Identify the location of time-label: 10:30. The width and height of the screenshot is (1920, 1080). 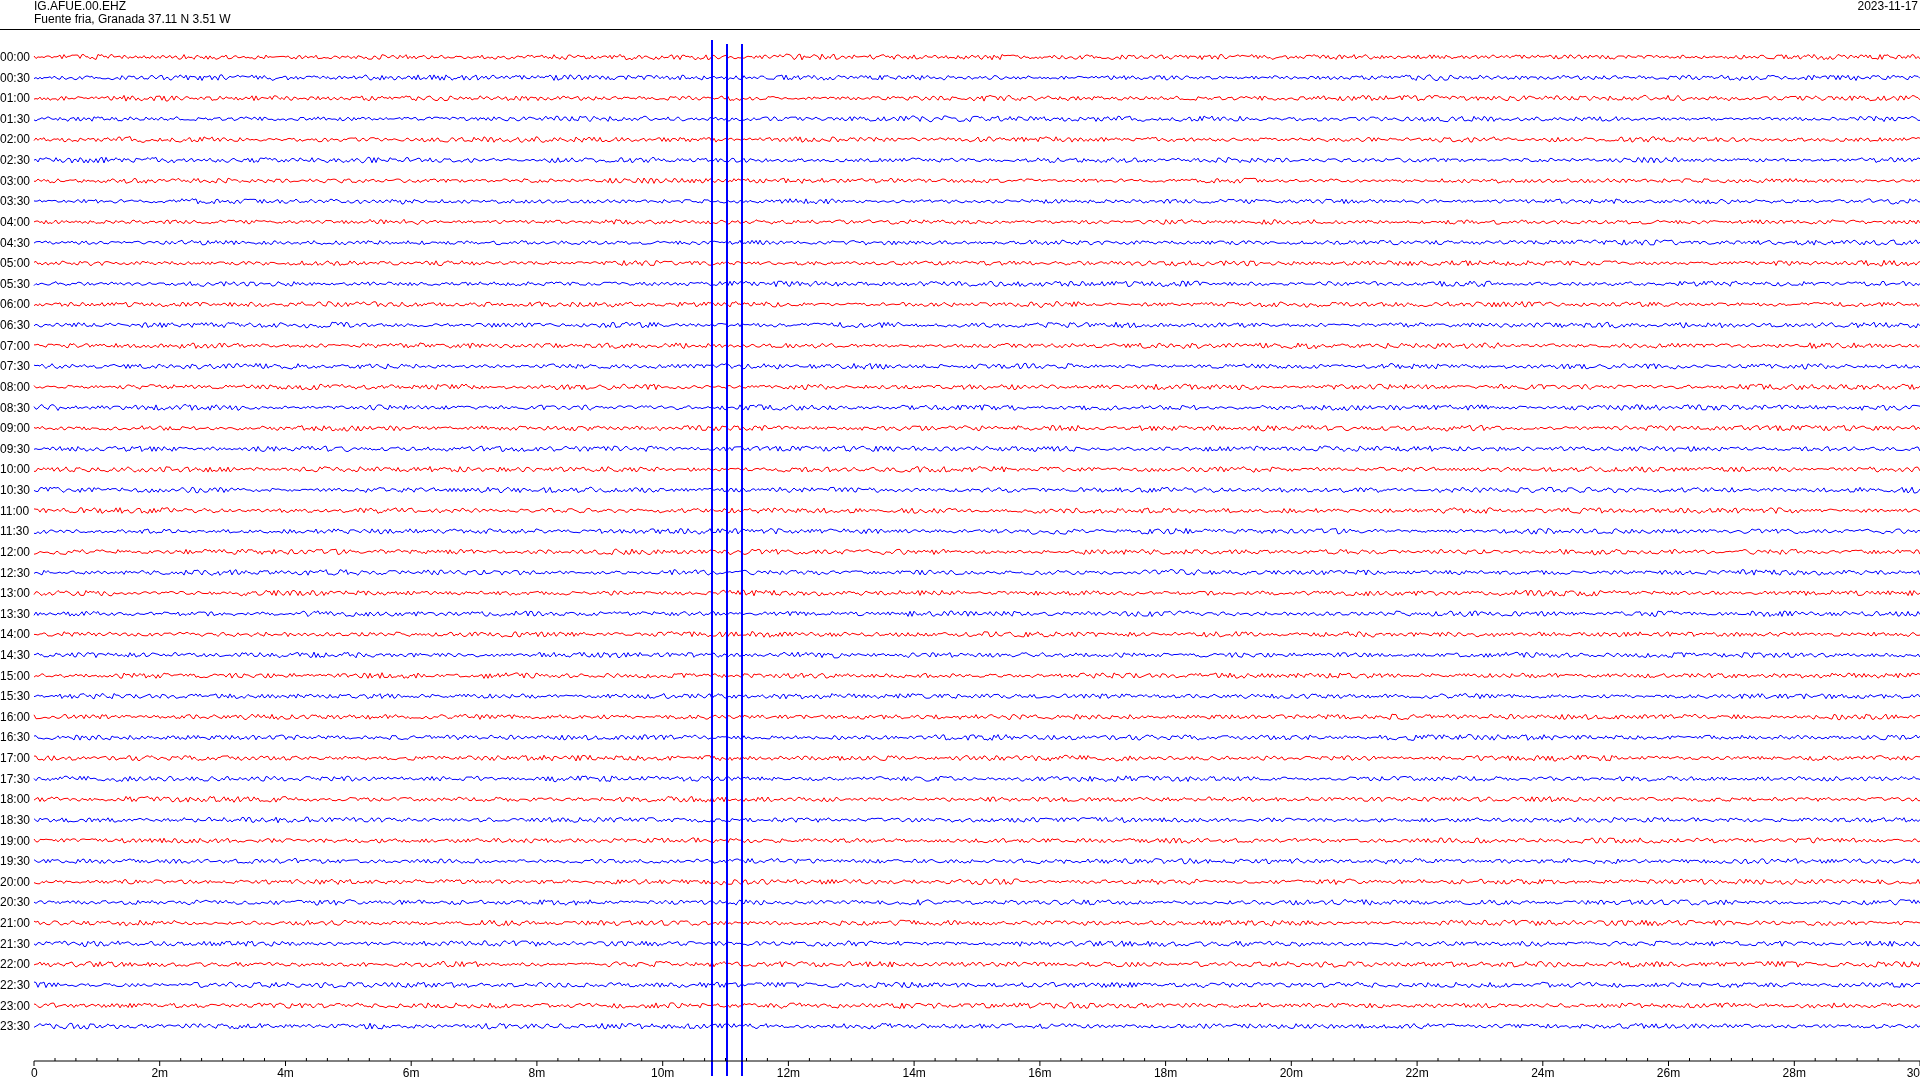
(15, 490).